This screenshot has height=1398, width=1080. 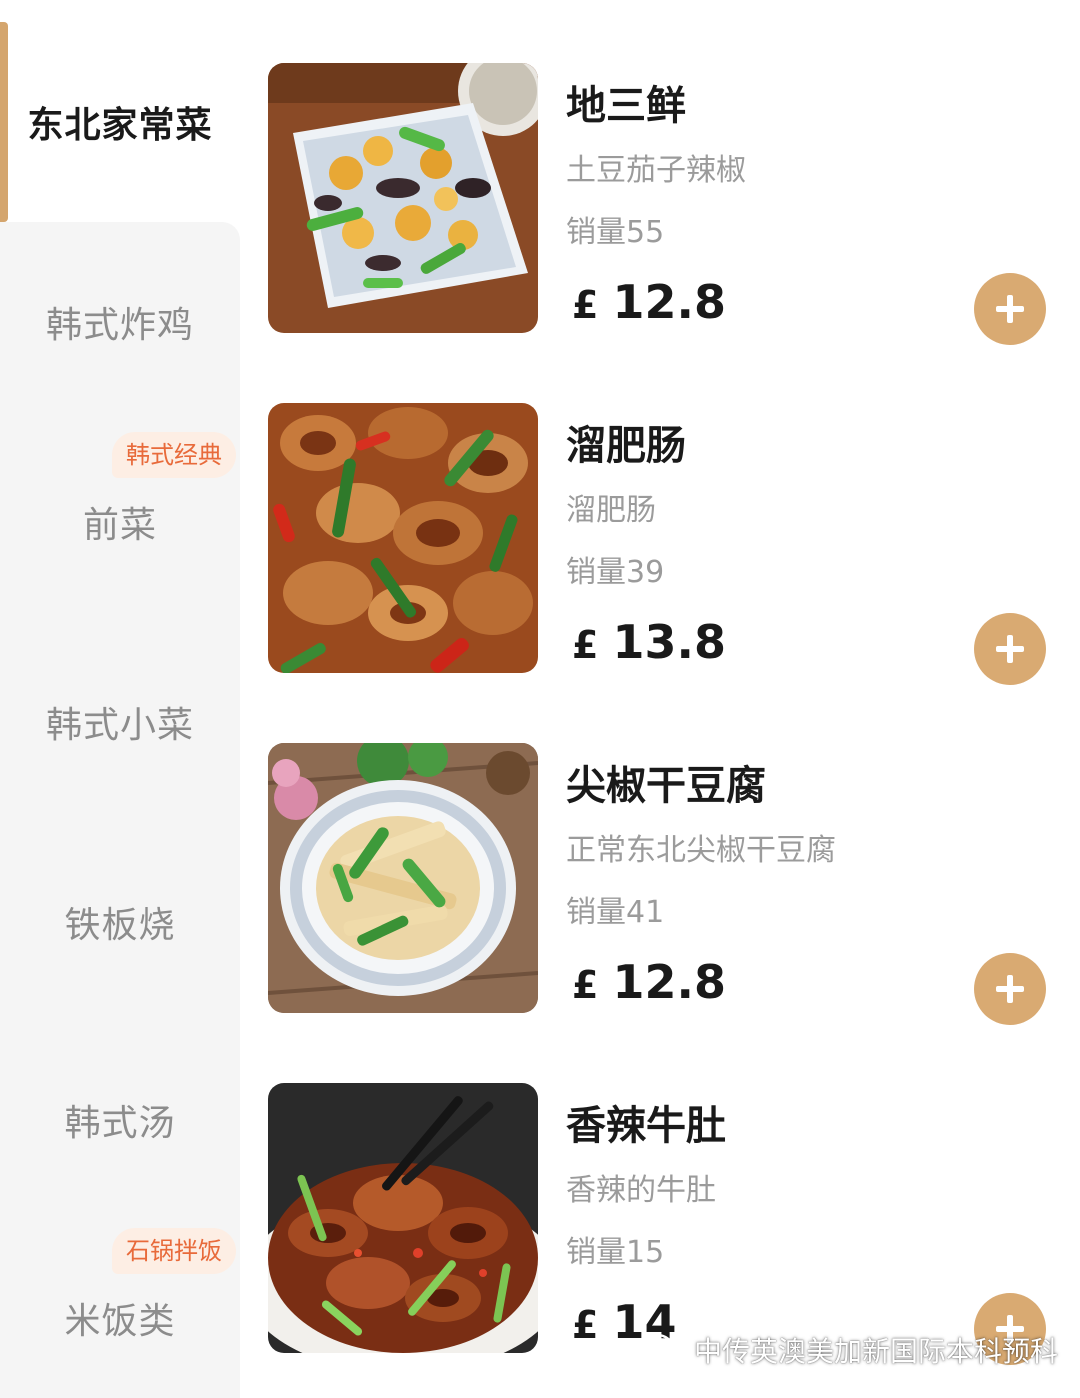 What do you see at coordinates (120, 125) in the screenshot?
I see `sidebar-item-label: 东北家常菜` at bounding box center [120, 125].